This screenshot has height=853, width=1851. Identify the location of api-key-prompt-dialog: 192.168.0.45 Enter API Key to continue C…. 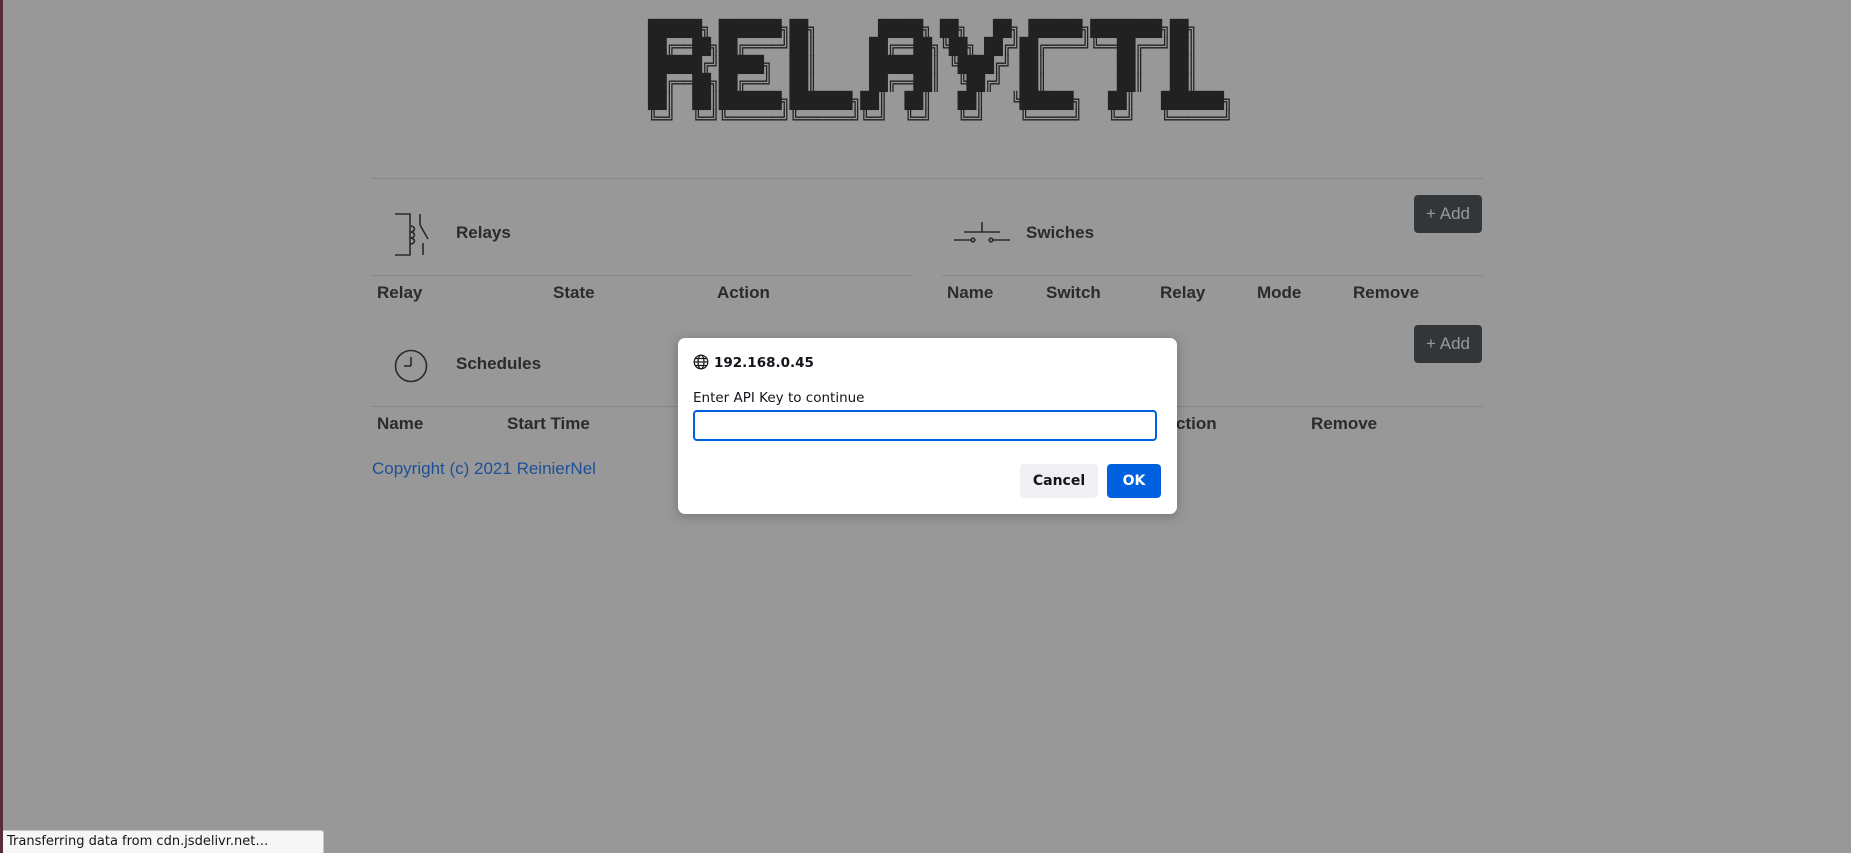
(927, 426).